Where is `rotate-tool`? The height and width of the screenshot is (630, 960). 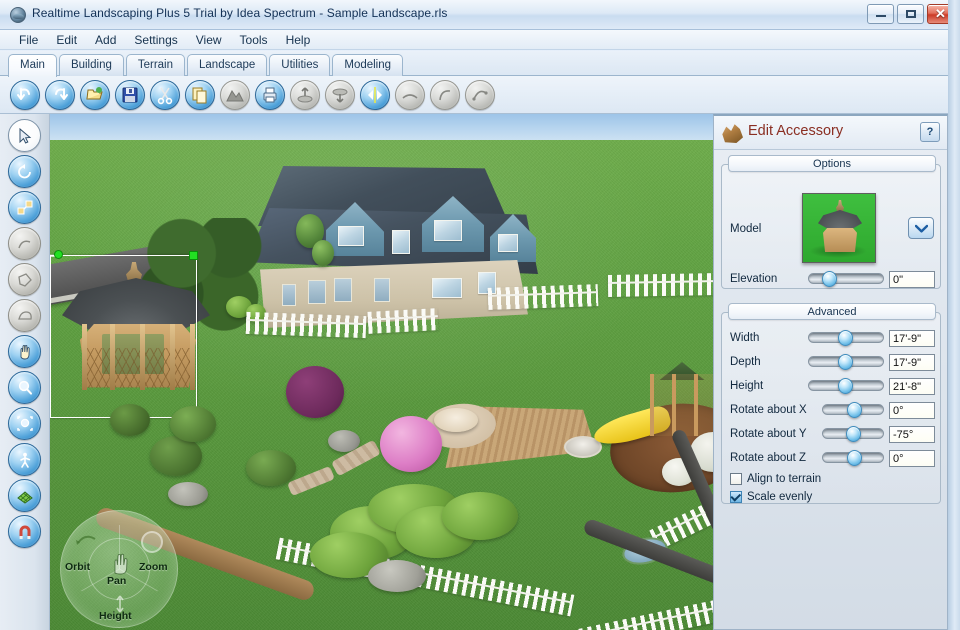
rotate-tool is located at coordinates (24, 171).